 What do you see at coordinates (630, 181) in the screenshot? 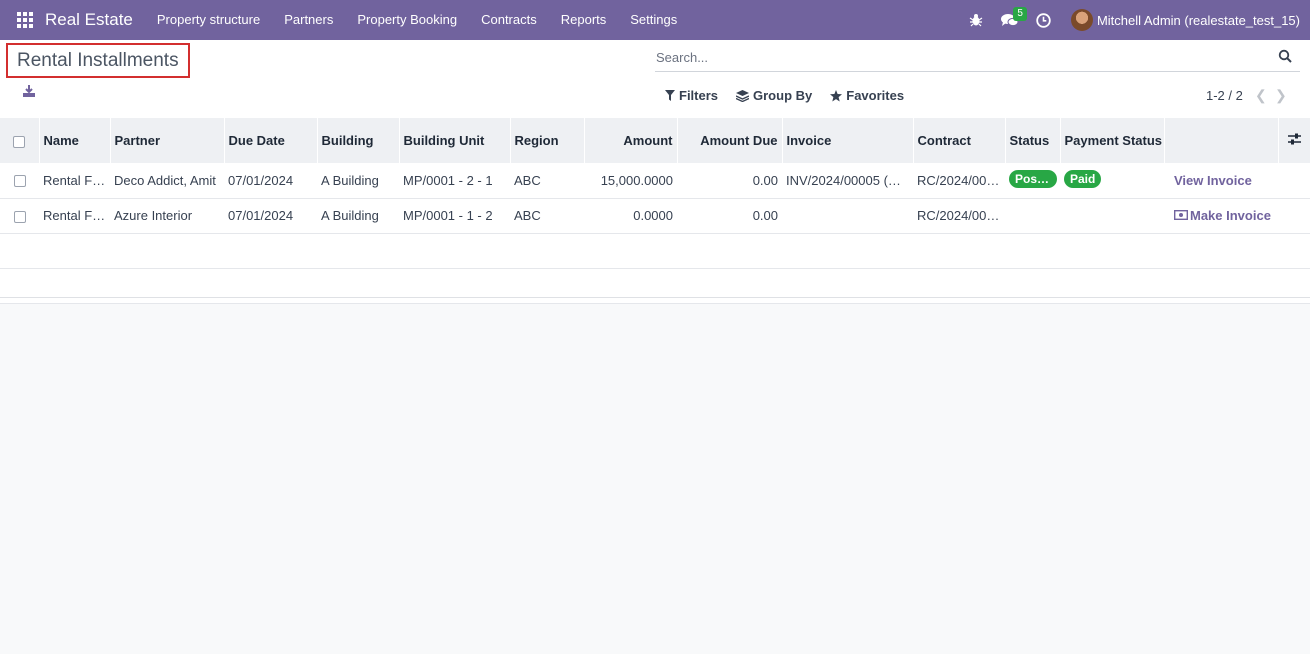
I see `cell-amount: 15,000.0000` at bounding box center [630, 181].